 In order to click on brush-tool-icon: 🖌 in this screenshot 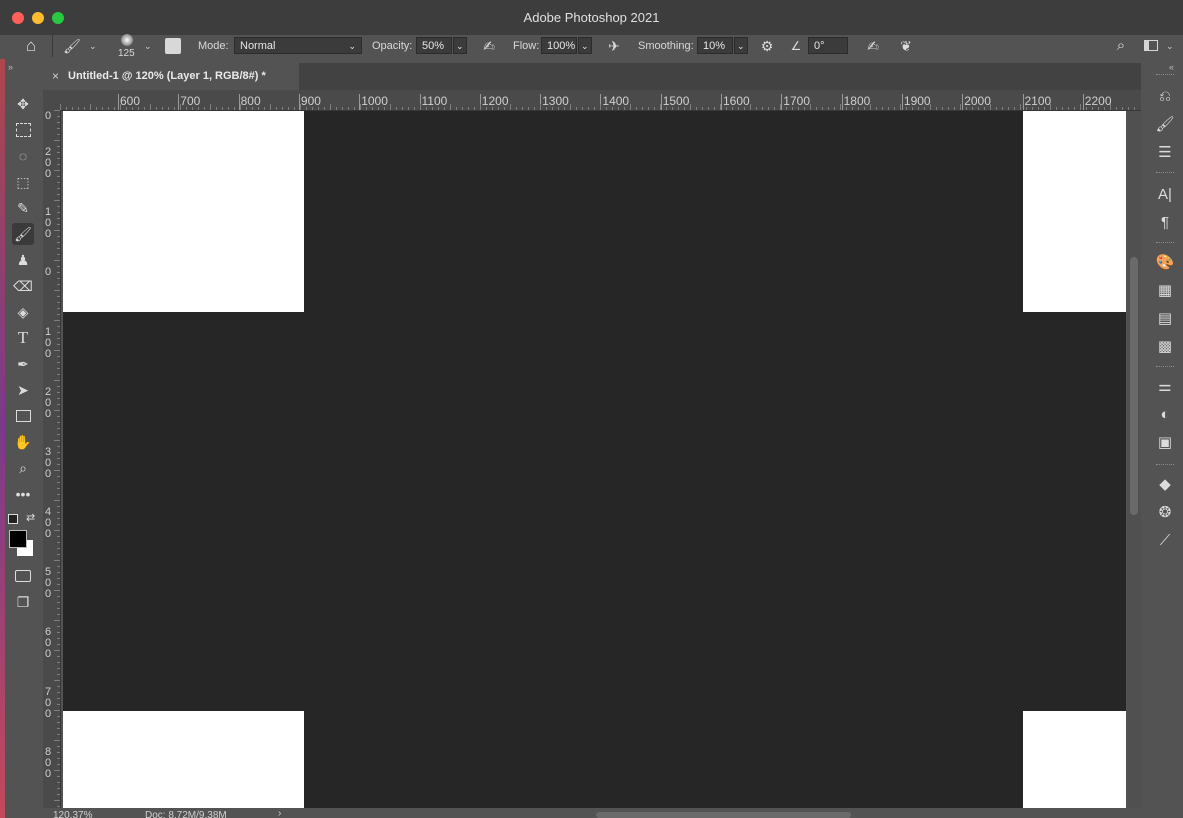, I will do `click(23, 234)`.